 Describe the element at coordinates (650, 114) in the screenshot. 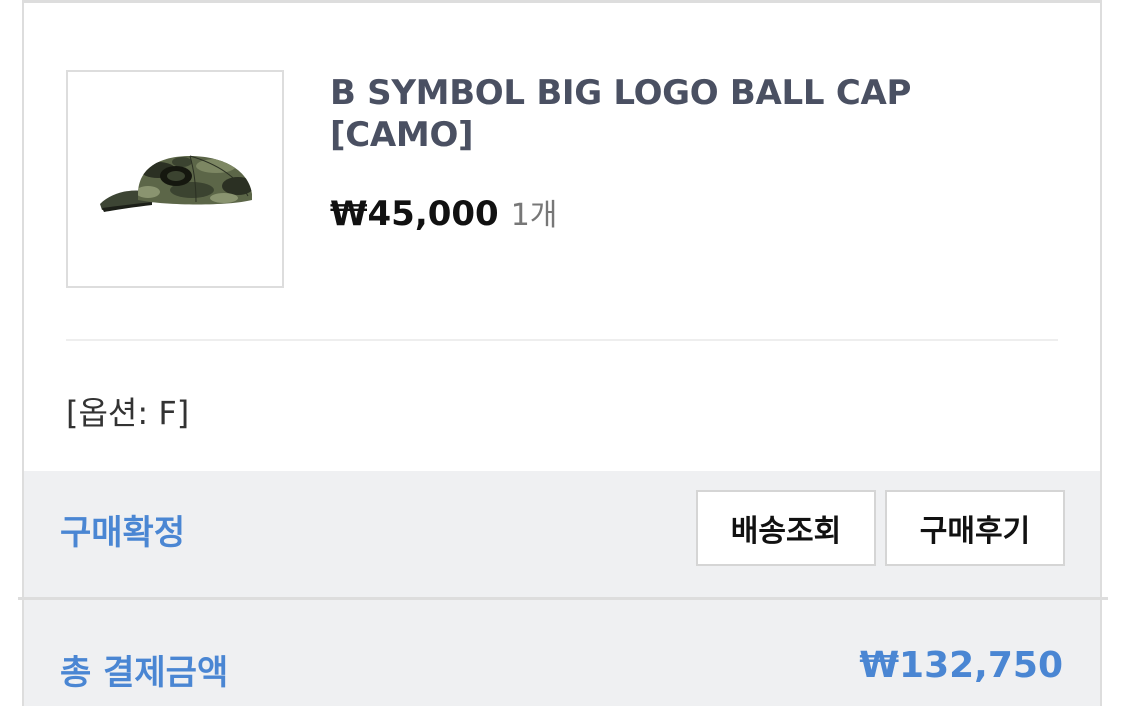

I see `product-name: B SYMBOL BIG LOGO BALL CAP [CAMO]` at that location.